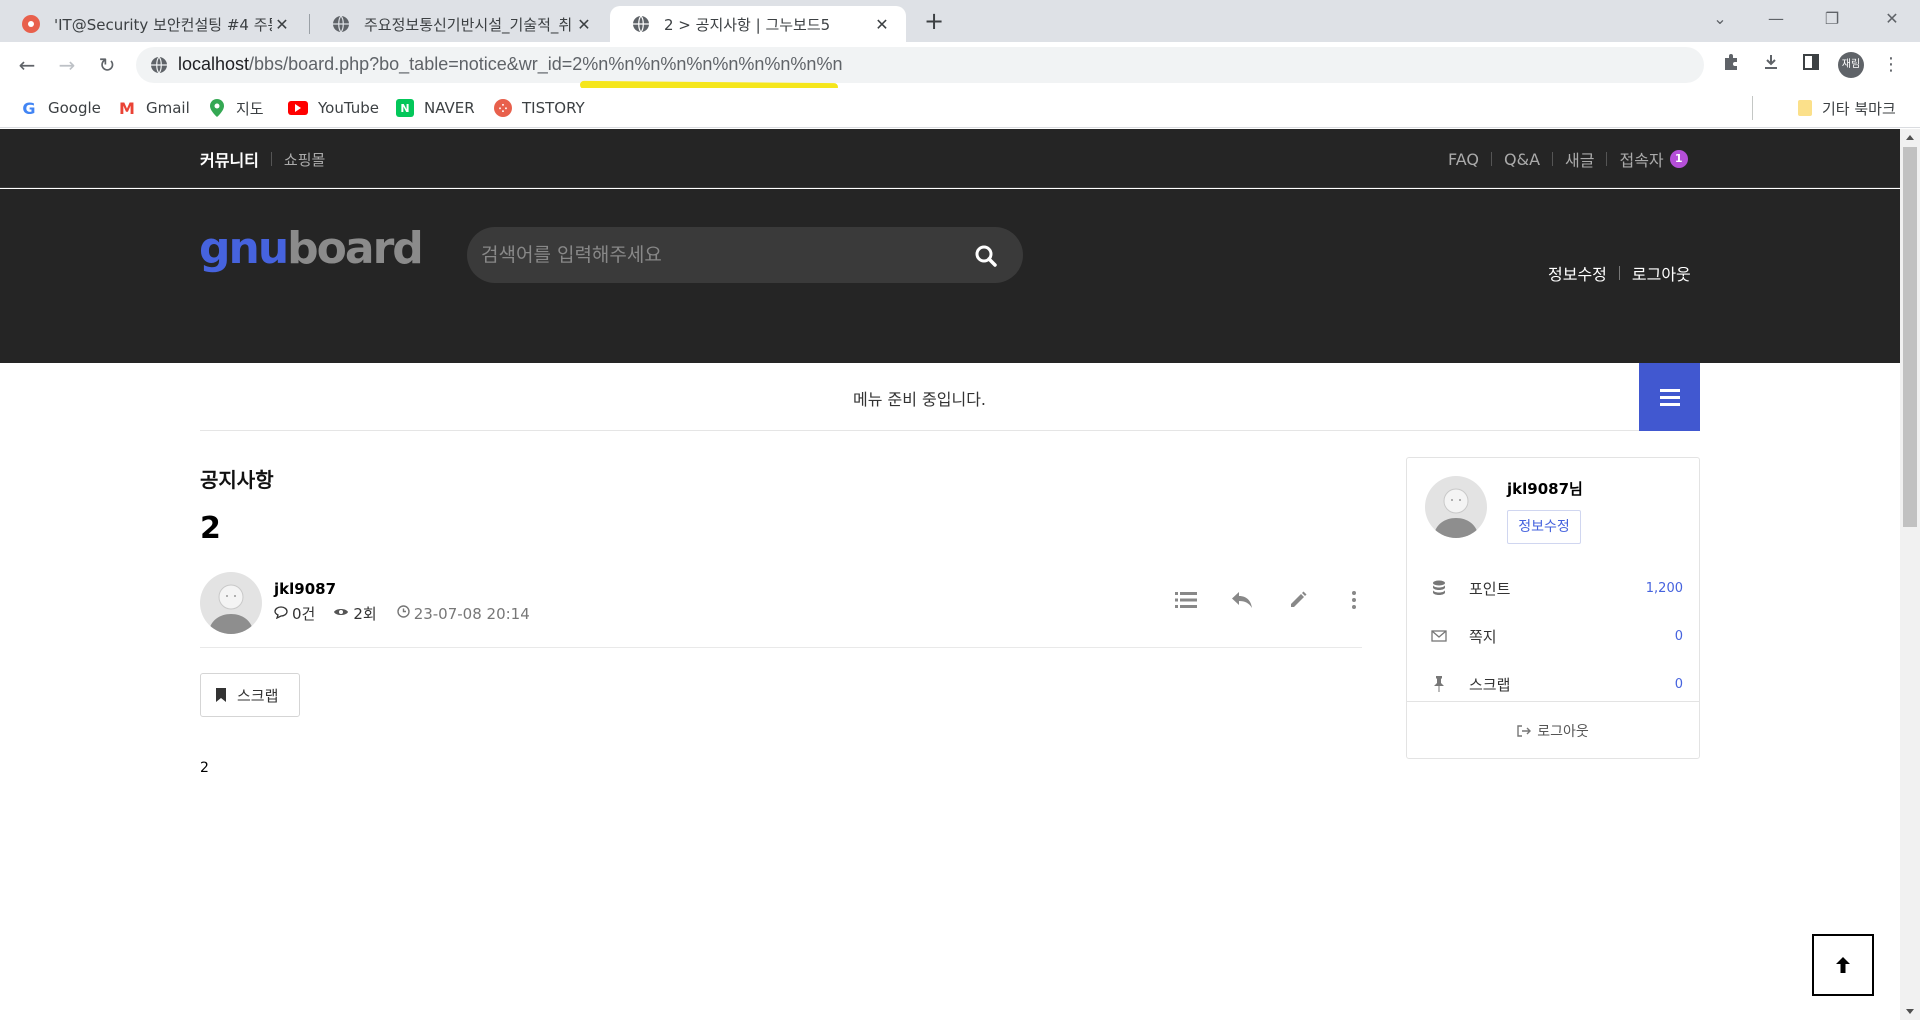 The height and width of the screenshot is (1020, 1920). Describe the element at coordinates (1641, 159) in the screenshot. I see `nav-visitors: 접속자` at that location.